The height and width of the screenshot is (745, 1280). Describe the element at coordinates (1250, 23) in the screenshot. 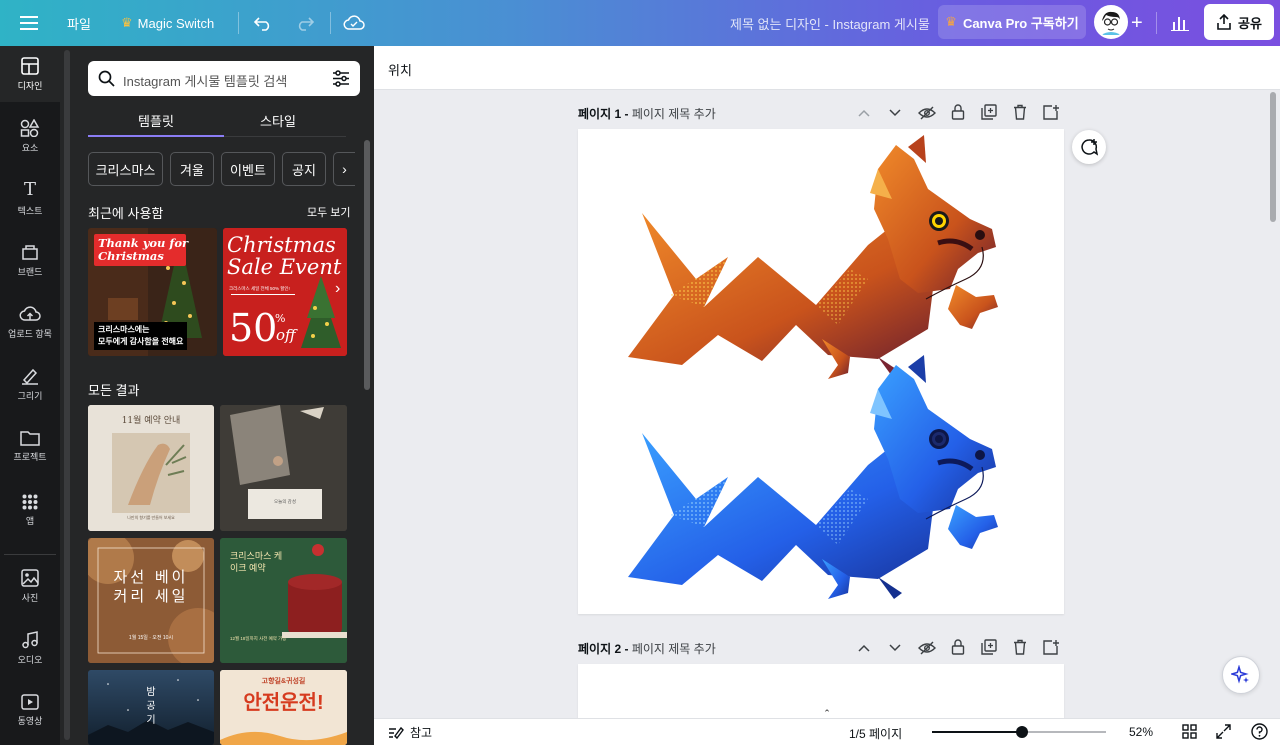

I see `share-label: 공유` at that location.